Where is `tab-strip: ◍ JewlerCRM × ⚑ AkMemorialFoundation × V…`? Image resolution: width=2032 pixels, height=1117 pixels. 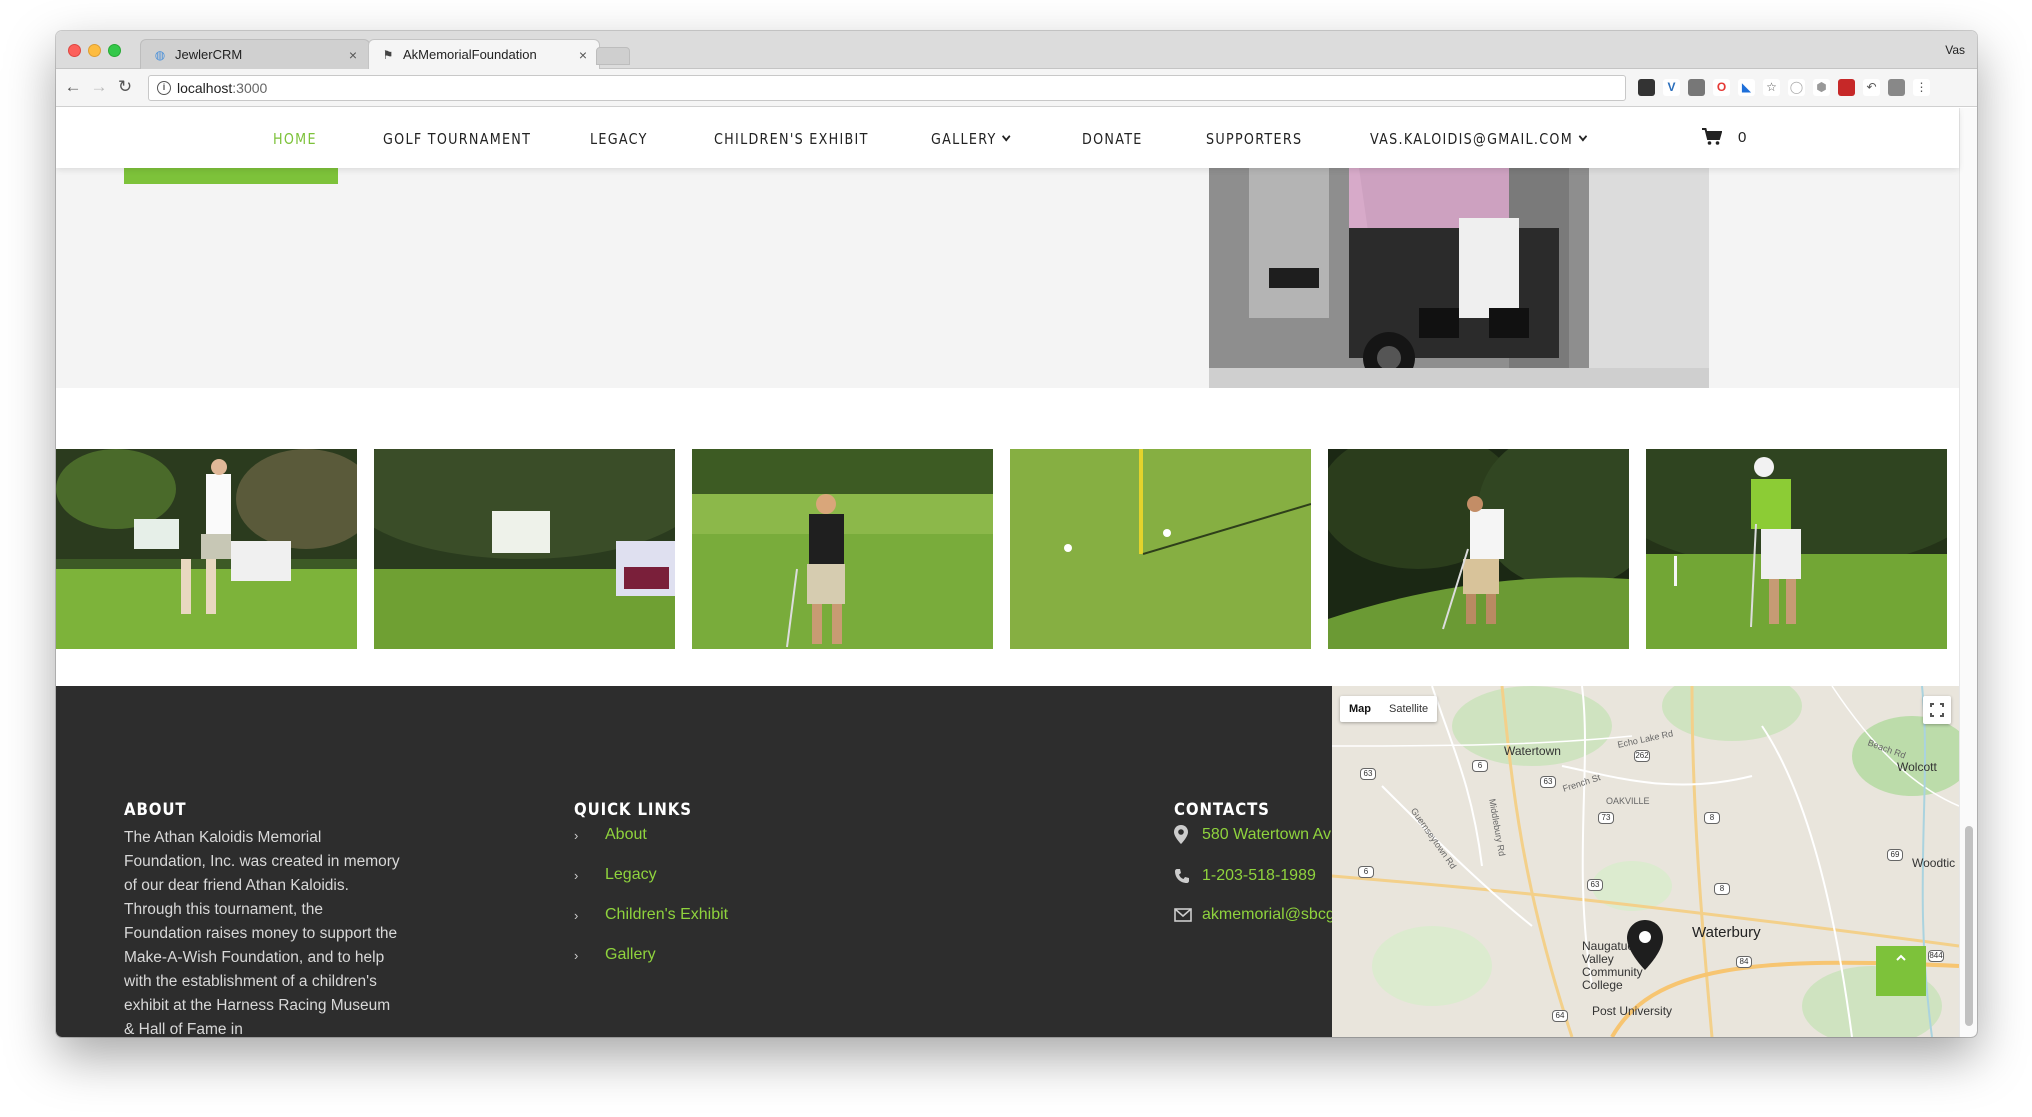
tab-strip: ◍ JewlerCRM × ⚑ AkMemorialFoundation × V… is located at coordinates (1016, 50).